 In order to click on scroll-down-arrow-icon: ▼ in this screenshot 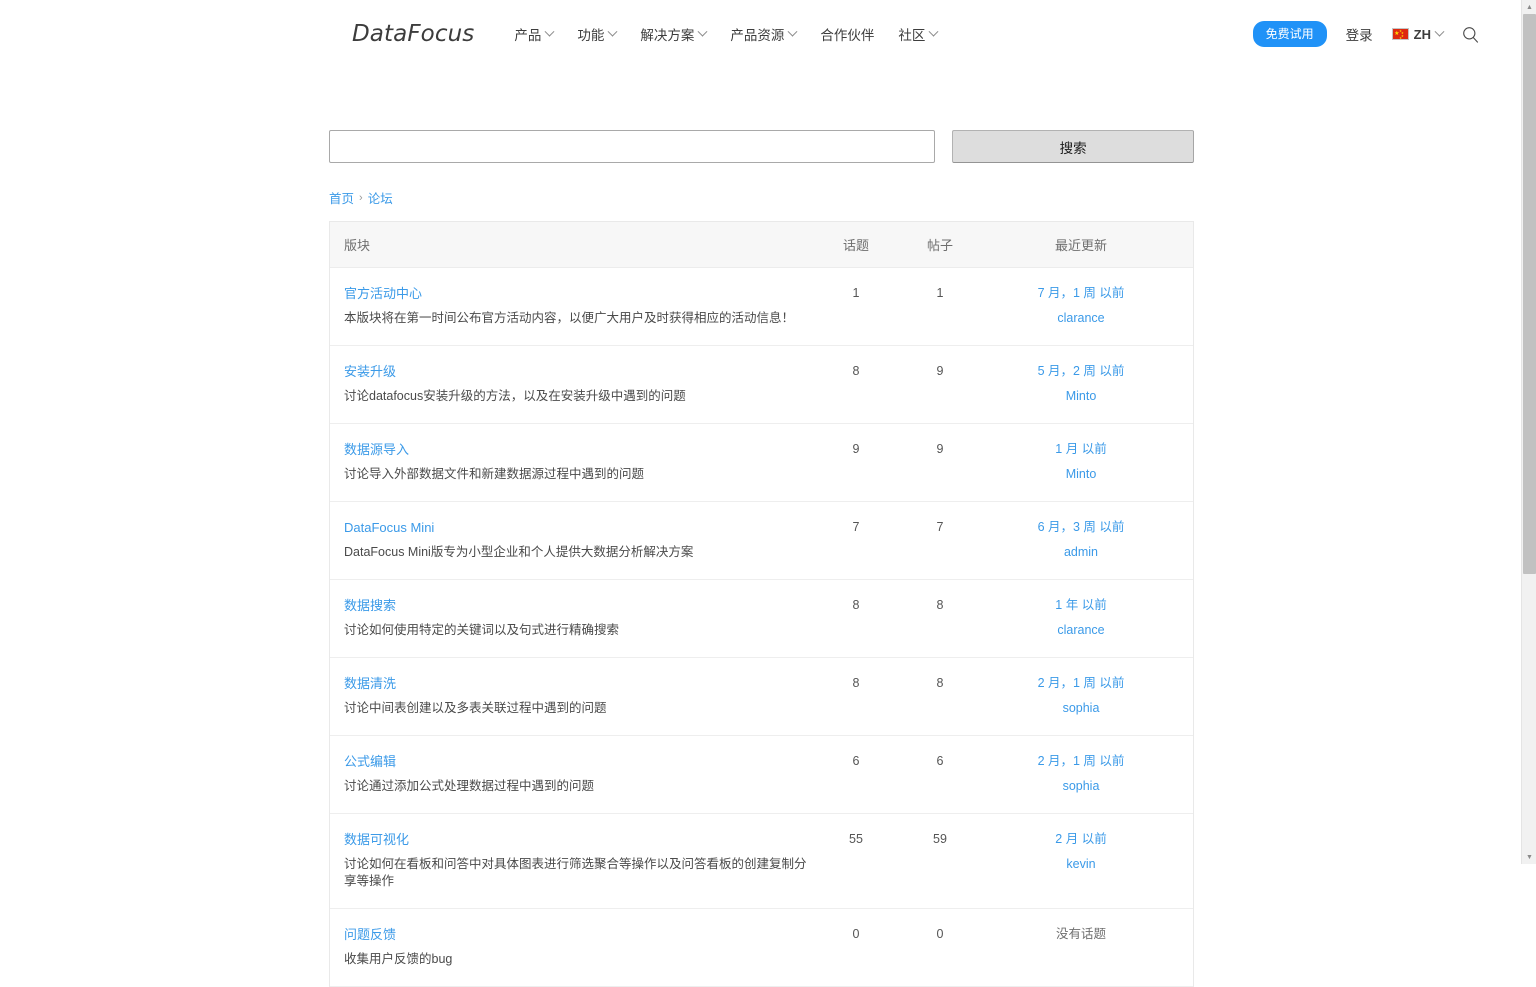, I will do `click(1529, 857)`.